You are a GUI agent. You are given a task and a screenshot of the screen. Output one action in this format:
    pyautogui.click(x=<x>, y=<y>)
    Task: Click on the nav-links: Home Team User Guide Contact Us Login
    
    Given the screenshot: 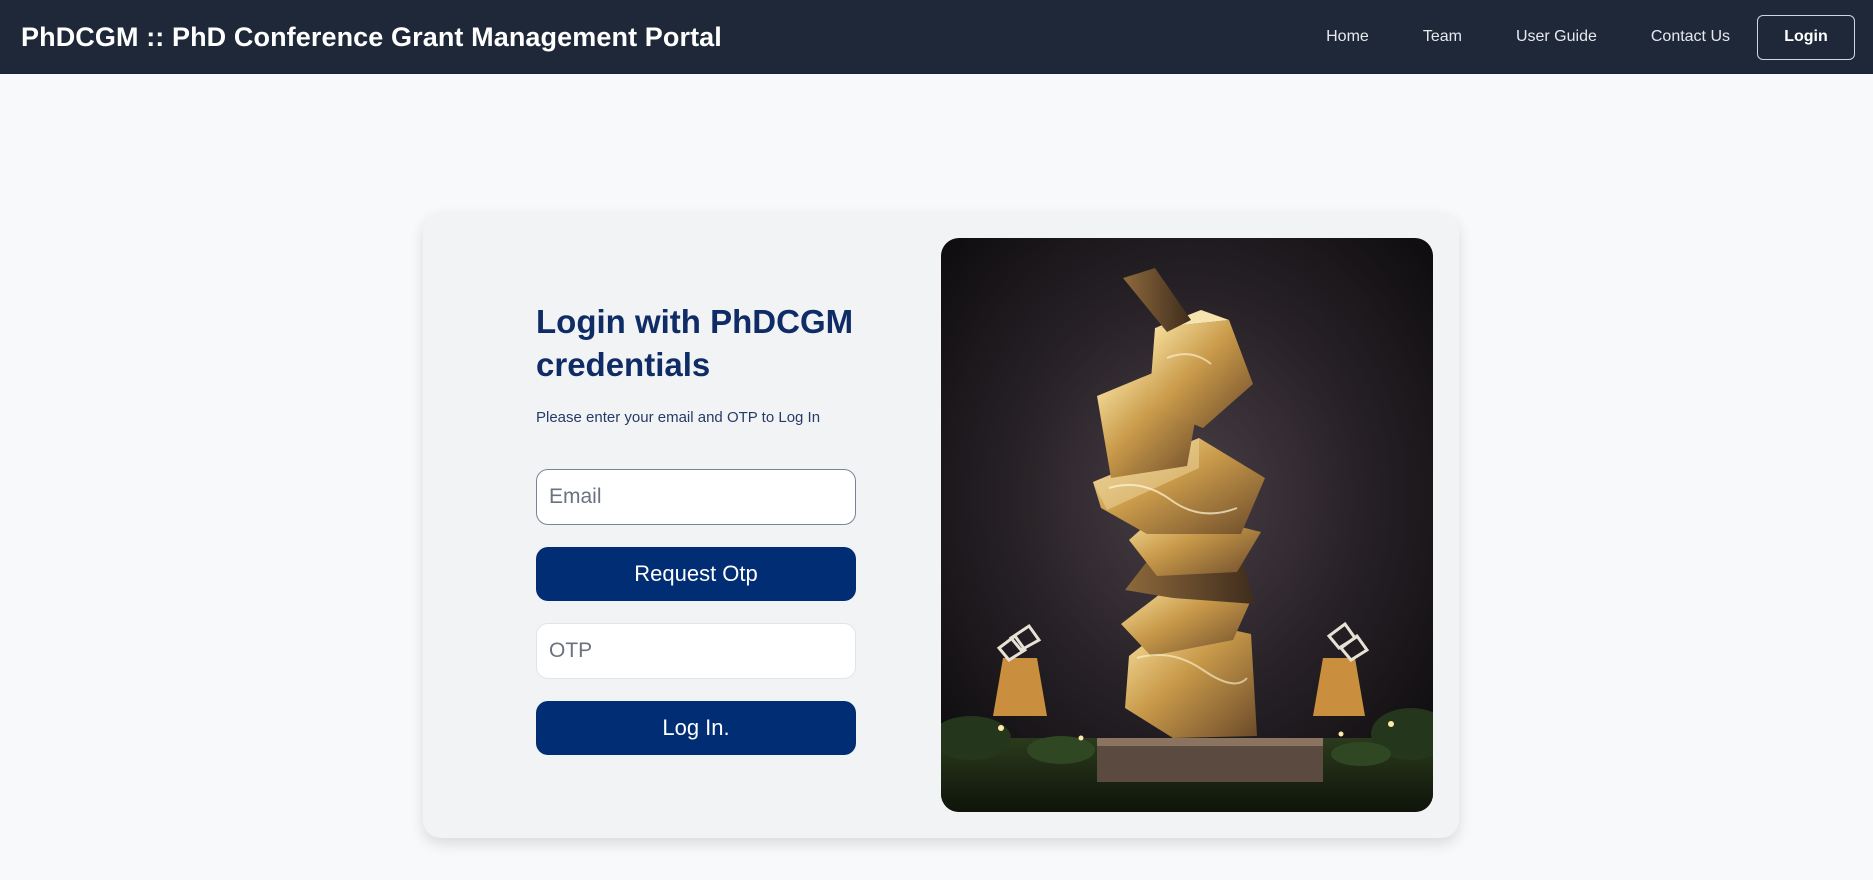 What is the action you would take?
    pyautogui.click(x=1577, y=37)
    